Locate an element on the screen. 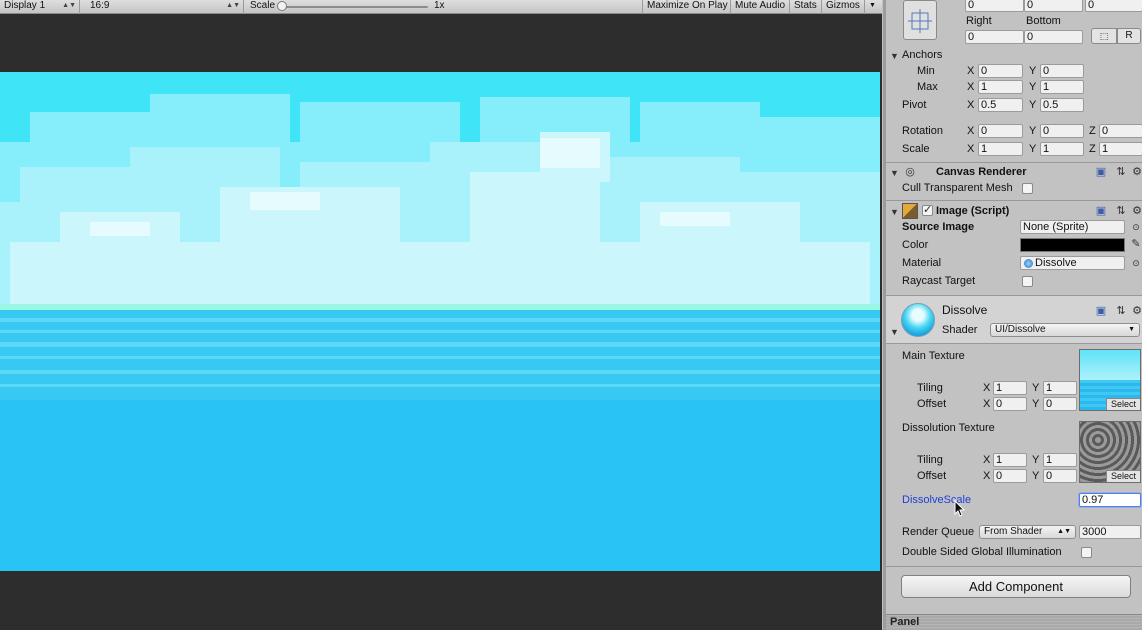 This screenshot has height=630, width=1142. source-image-label: Source Image is located at coordinates (938, 227).